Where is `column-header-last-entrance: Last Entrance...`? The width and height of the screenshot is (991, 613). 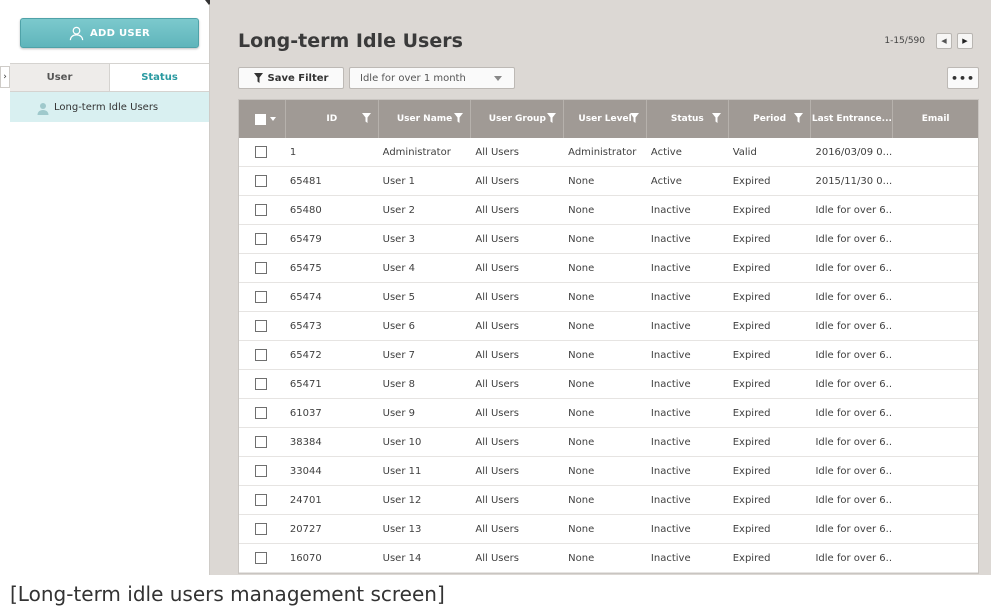
column-header-last-entrance: Last Entrance... is located at coordinates (852, 119).